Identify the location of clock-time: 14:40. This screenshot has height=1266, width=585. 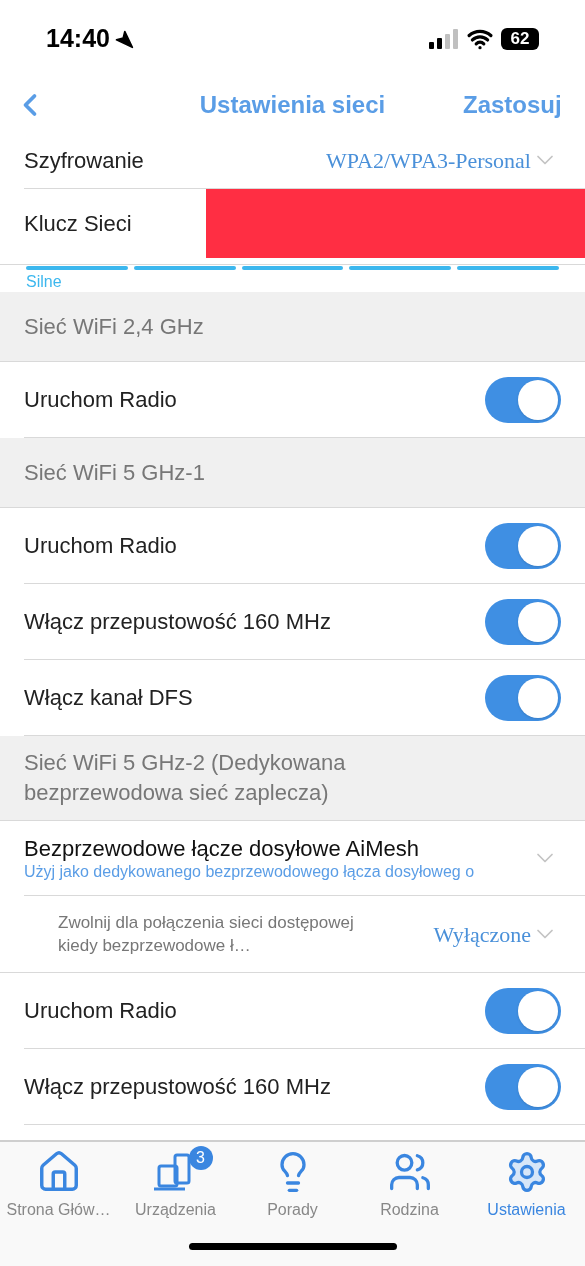
(78, 39).